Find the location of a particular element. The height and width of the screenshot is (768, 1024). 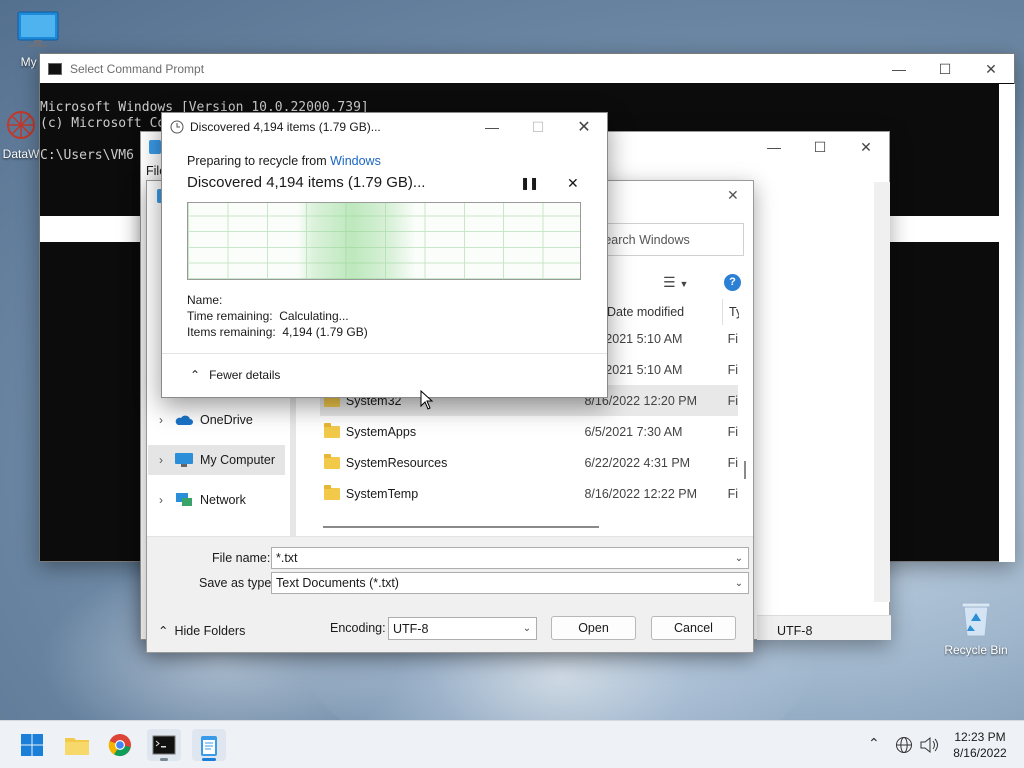

time-remaining-label: Time remaining: is located at coordinates (230, 316).